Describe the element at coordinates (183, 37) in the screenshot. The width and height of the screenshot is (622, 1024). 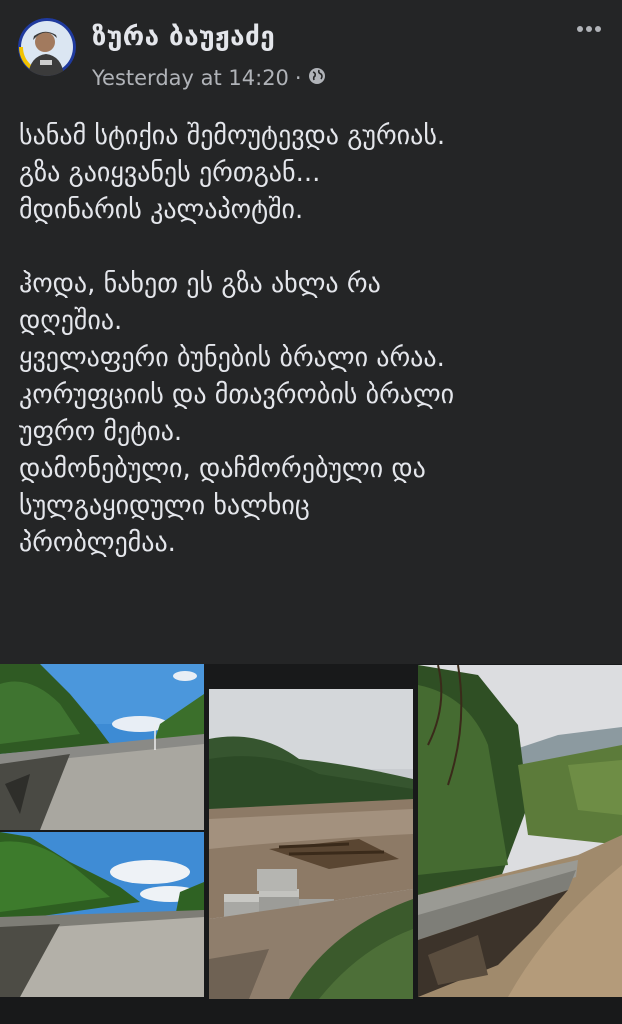
I see `author-name: ზურა ბაუჟაძე` at that location.